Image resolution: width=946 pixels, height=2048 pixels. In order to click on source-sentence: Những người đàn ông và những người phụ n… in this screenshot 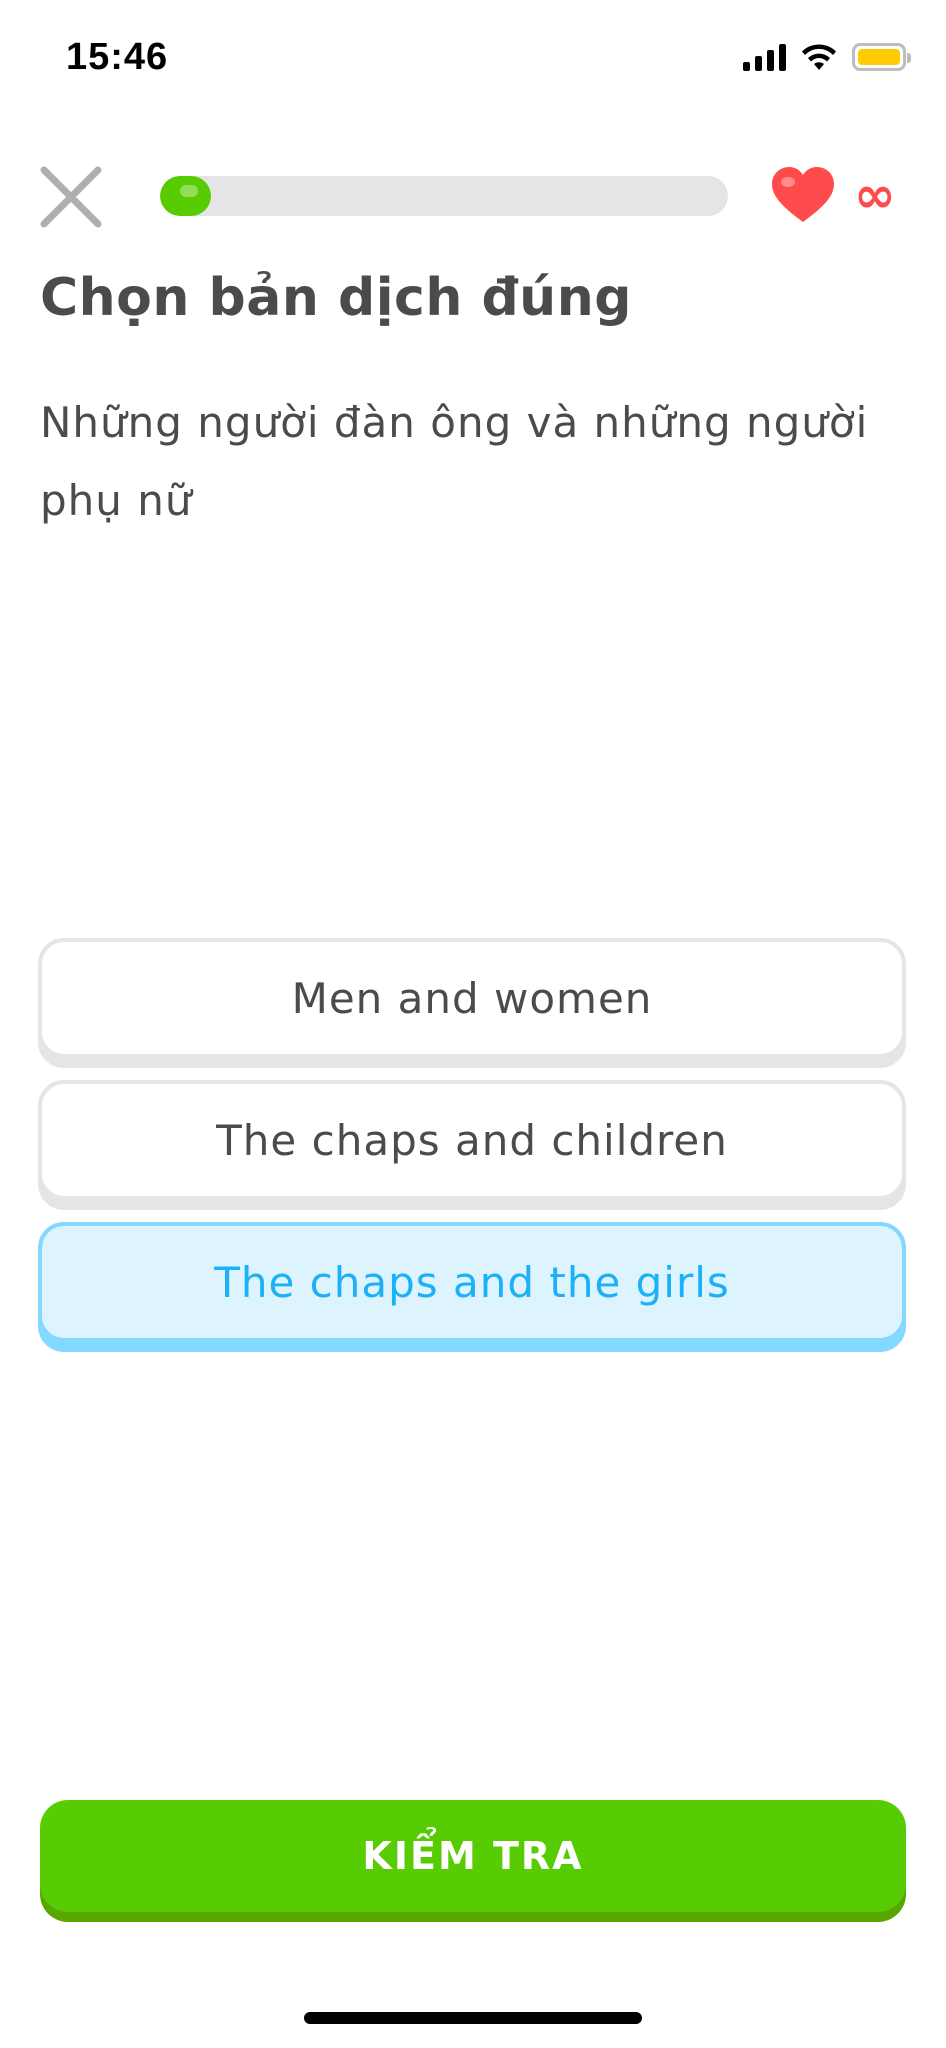, I will do `click(454, 461)`.